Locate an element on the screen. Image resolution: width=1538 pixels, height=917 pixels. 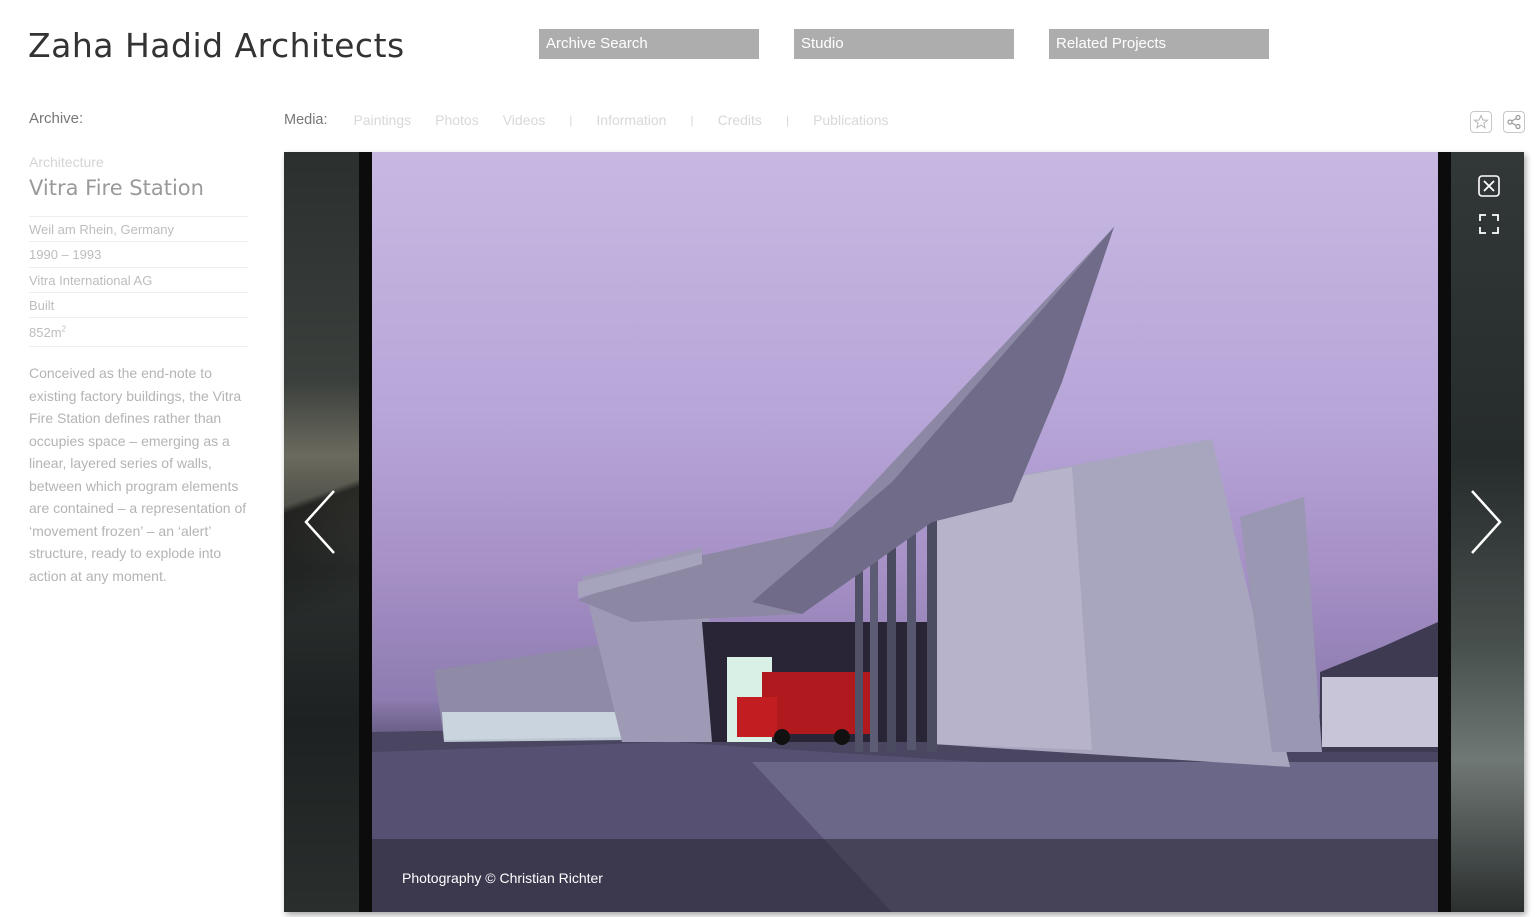
star-icon is located at coordinates (1481, 121).